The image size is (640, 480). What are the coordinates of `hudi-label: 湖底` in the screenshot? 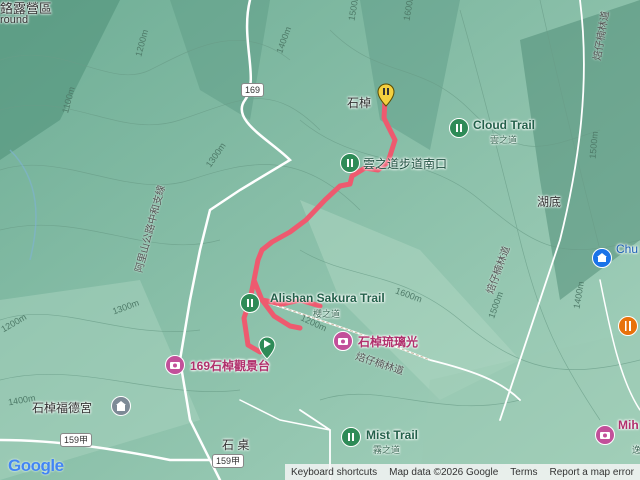 It's located at (549, 202).